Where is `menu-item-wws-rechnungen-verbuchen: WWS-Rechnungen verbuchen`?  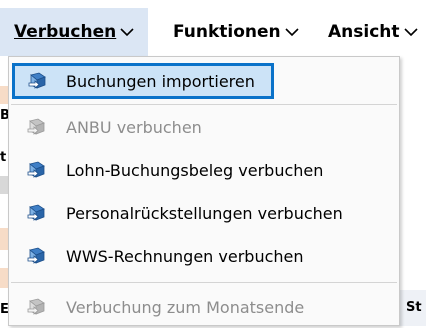 menu-item-wws-rechnungen-verbuchen: WWS-Rechnungen verbuchen is located at coordinates (204, 256).